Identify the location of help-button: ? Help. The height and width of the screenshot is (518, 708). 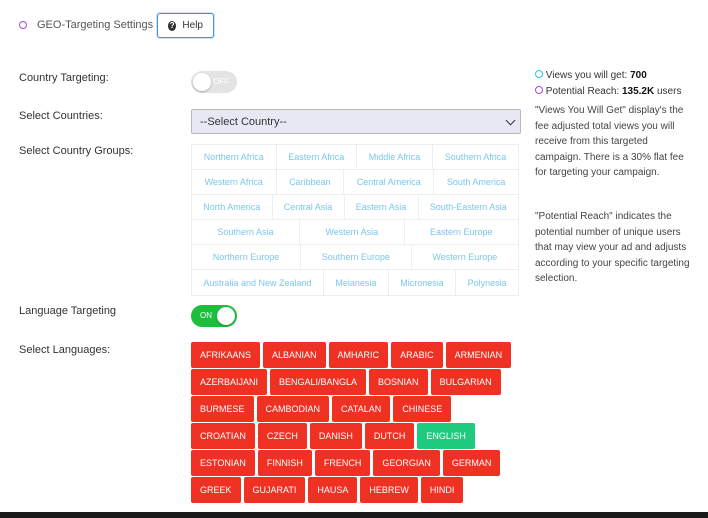
(185, 25).